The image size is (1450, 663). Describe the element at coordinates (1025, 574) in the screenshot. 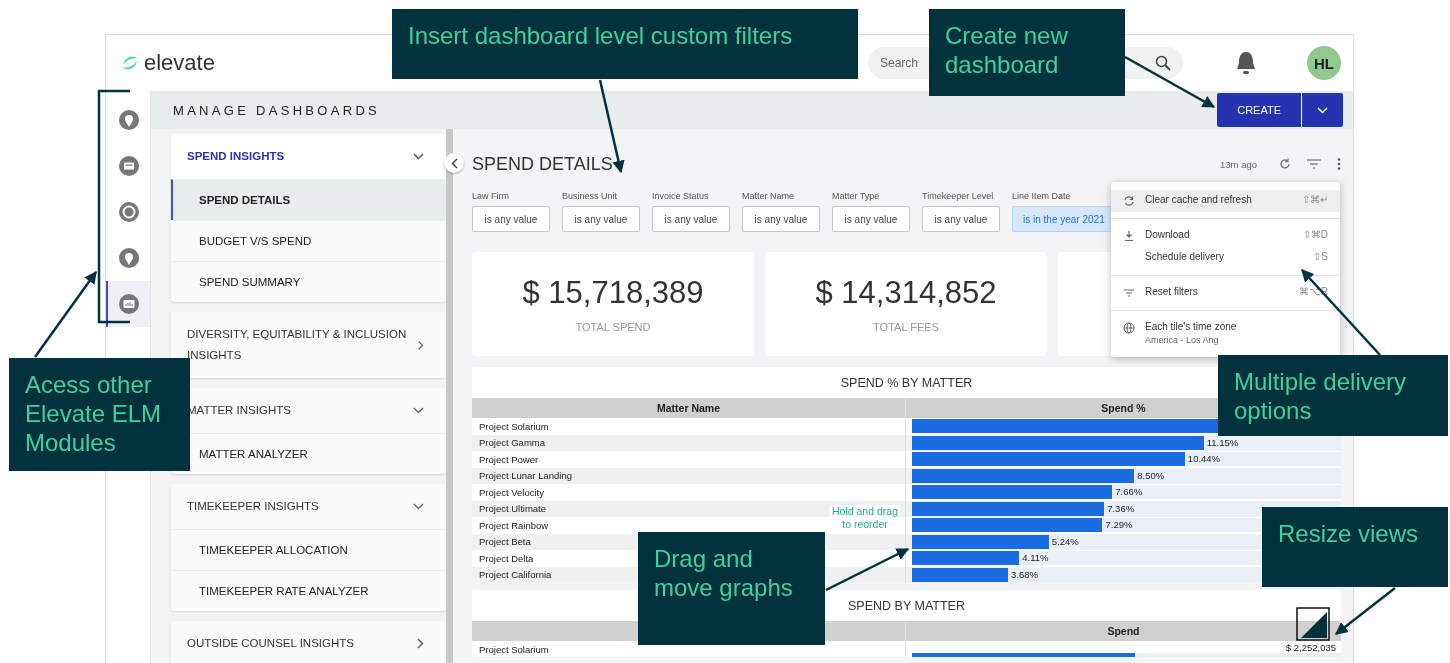

I see `bar-value-label: 3.68%` at that location.